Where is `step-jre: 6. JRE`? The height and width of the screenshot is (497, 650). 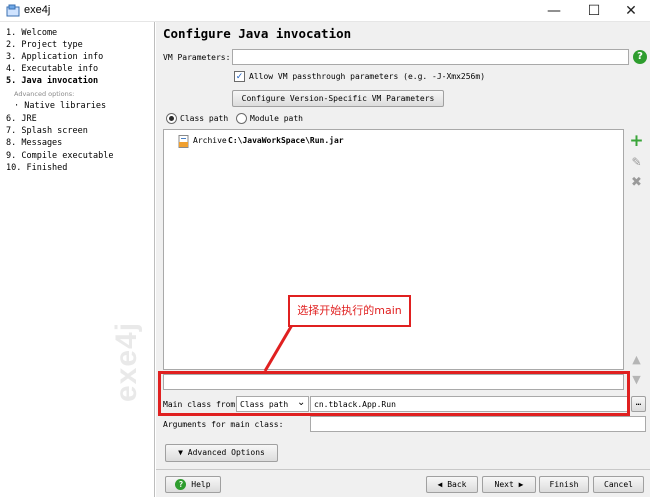 step-jre: 6. JRE is located at coordinates (21, 119).